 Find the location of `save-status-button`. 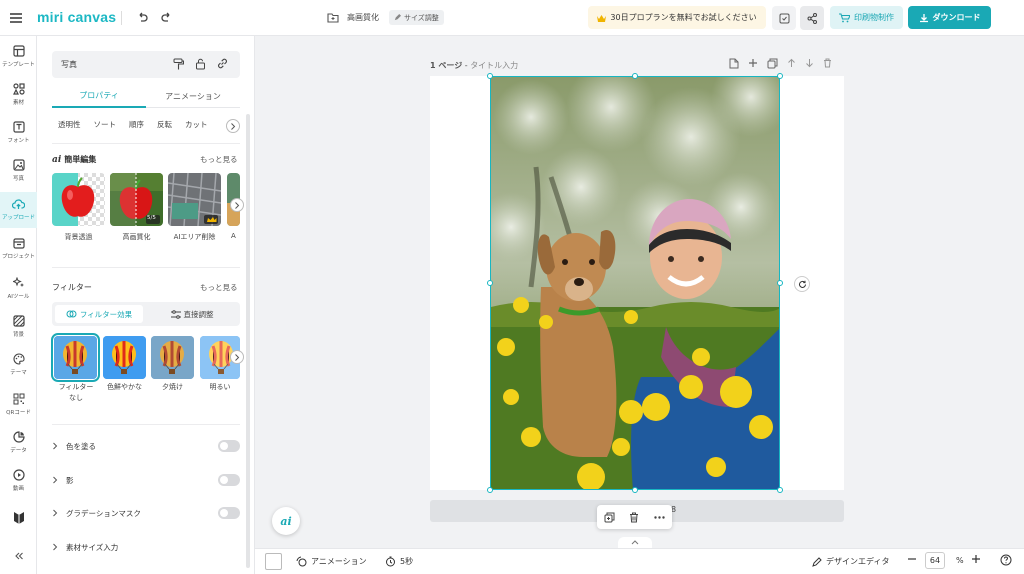

save-status-button is located at coordinates (784, 18).